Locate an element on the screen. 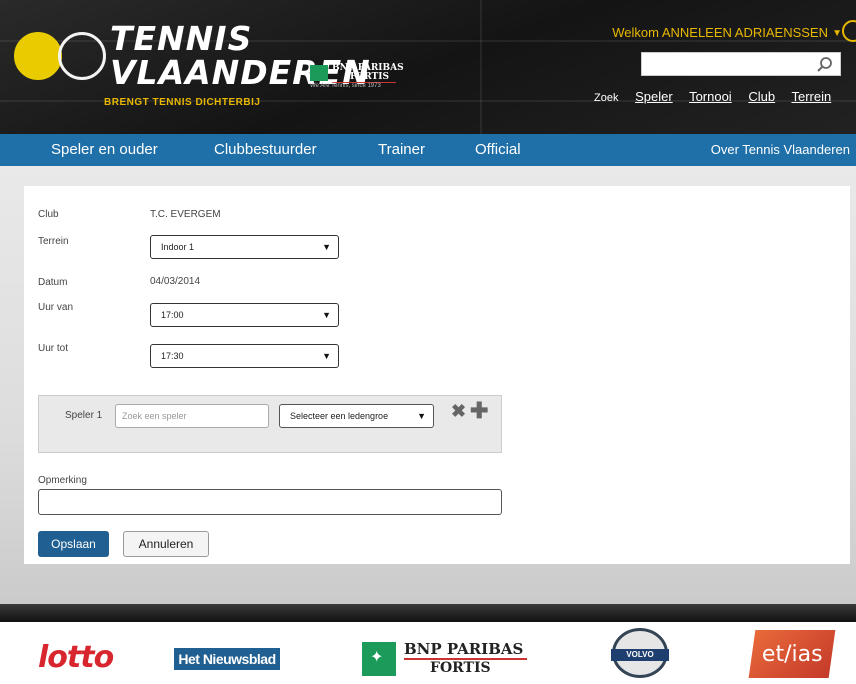 This screenshot has width=856, height=684. uur-tot-selected: 17:30 is located at coordinates (172, 356).